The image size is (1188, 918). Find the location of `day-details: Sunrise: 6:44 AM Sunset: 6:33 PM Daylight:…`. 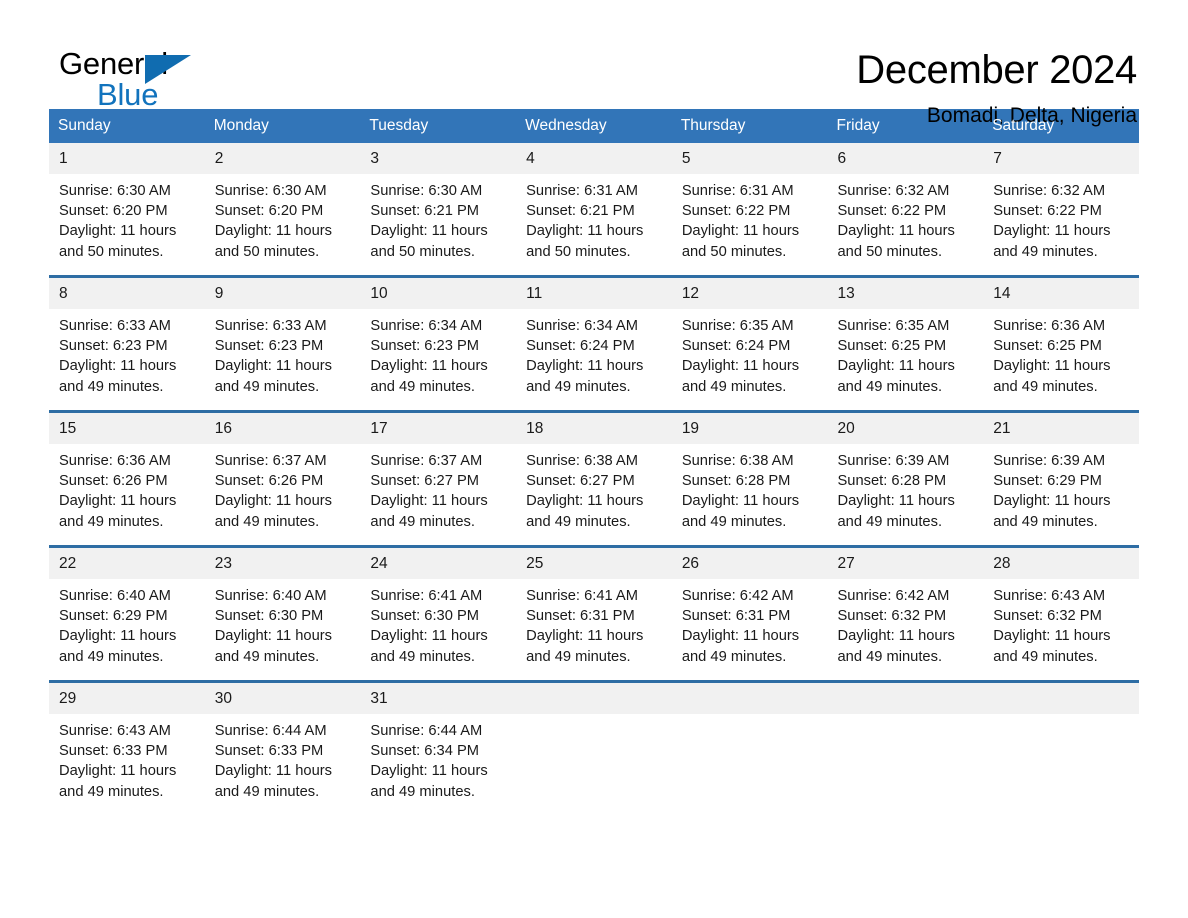

day-details: Sunrise: 6:44 AM Sunset: 6:33 PM Daylight:… is located at coordinates (283, 758).